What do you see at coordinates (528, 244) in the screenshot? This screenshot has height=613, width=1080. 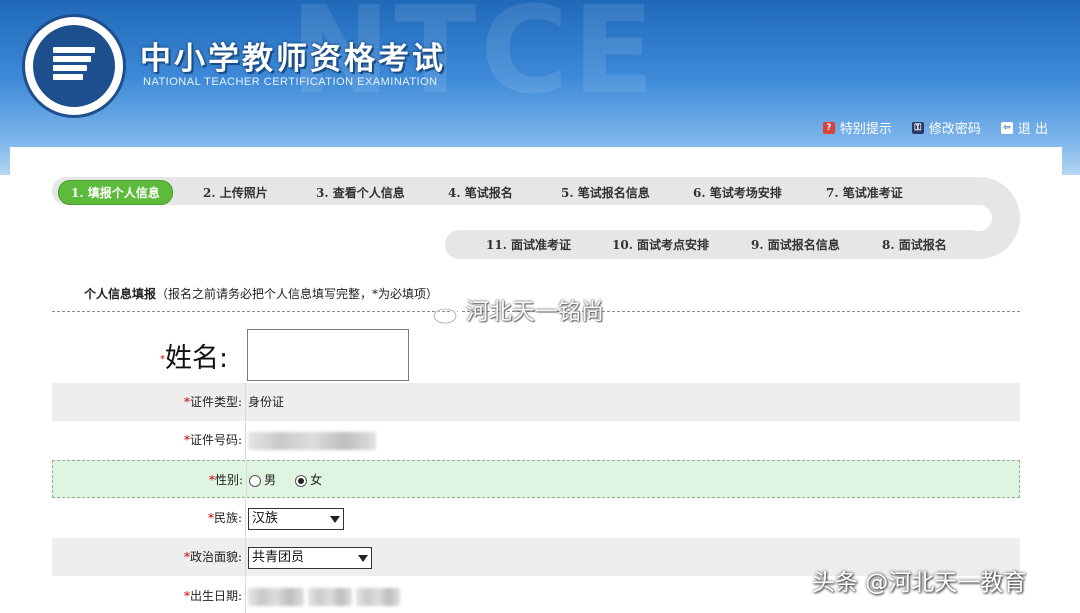 I see `step-11-interview-ticket: 11. 面试准考证` at bounding box center [528, 244].